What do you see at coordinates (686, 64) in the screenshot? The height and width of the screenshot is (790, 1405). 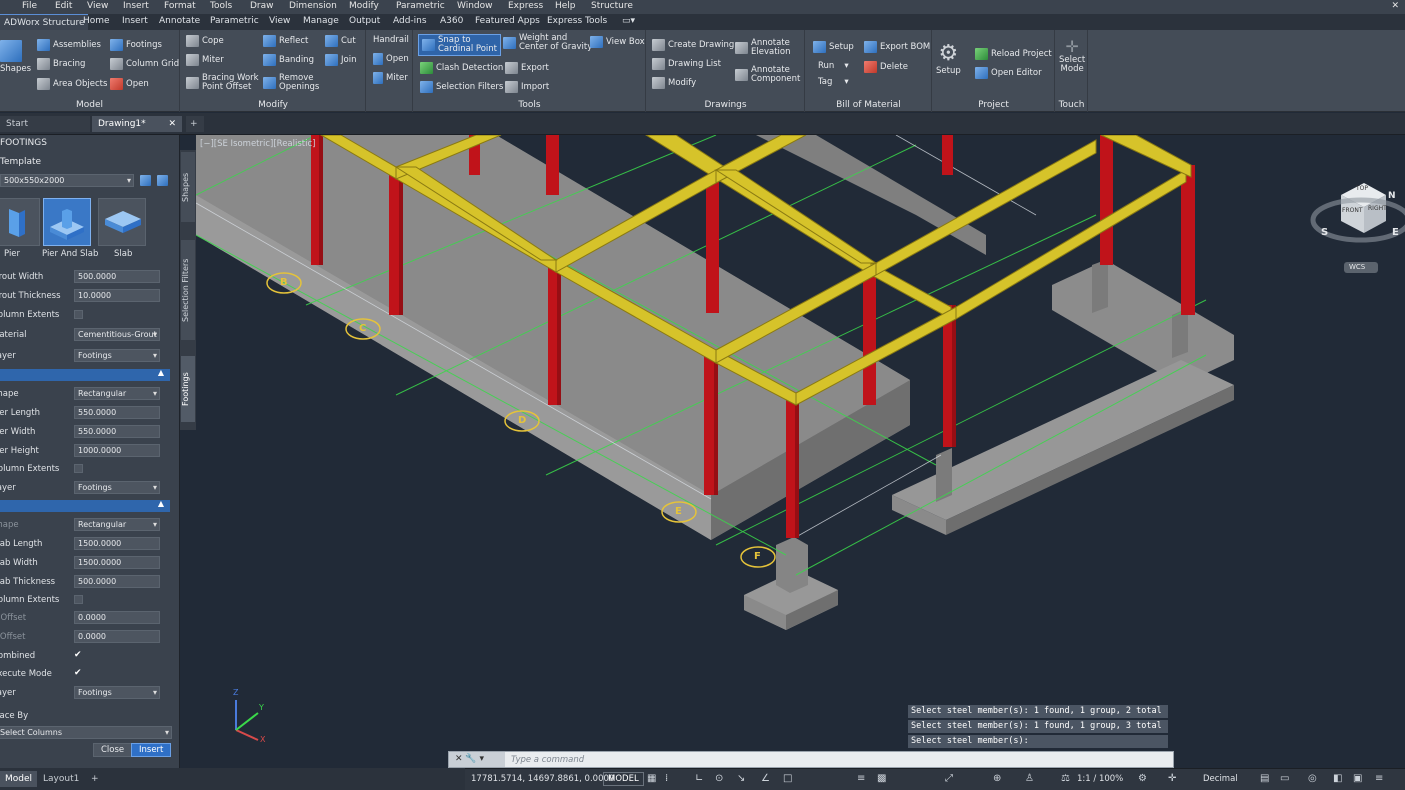 I see `drawing-list-button: Drawing List` at bounding box center [686, 64].